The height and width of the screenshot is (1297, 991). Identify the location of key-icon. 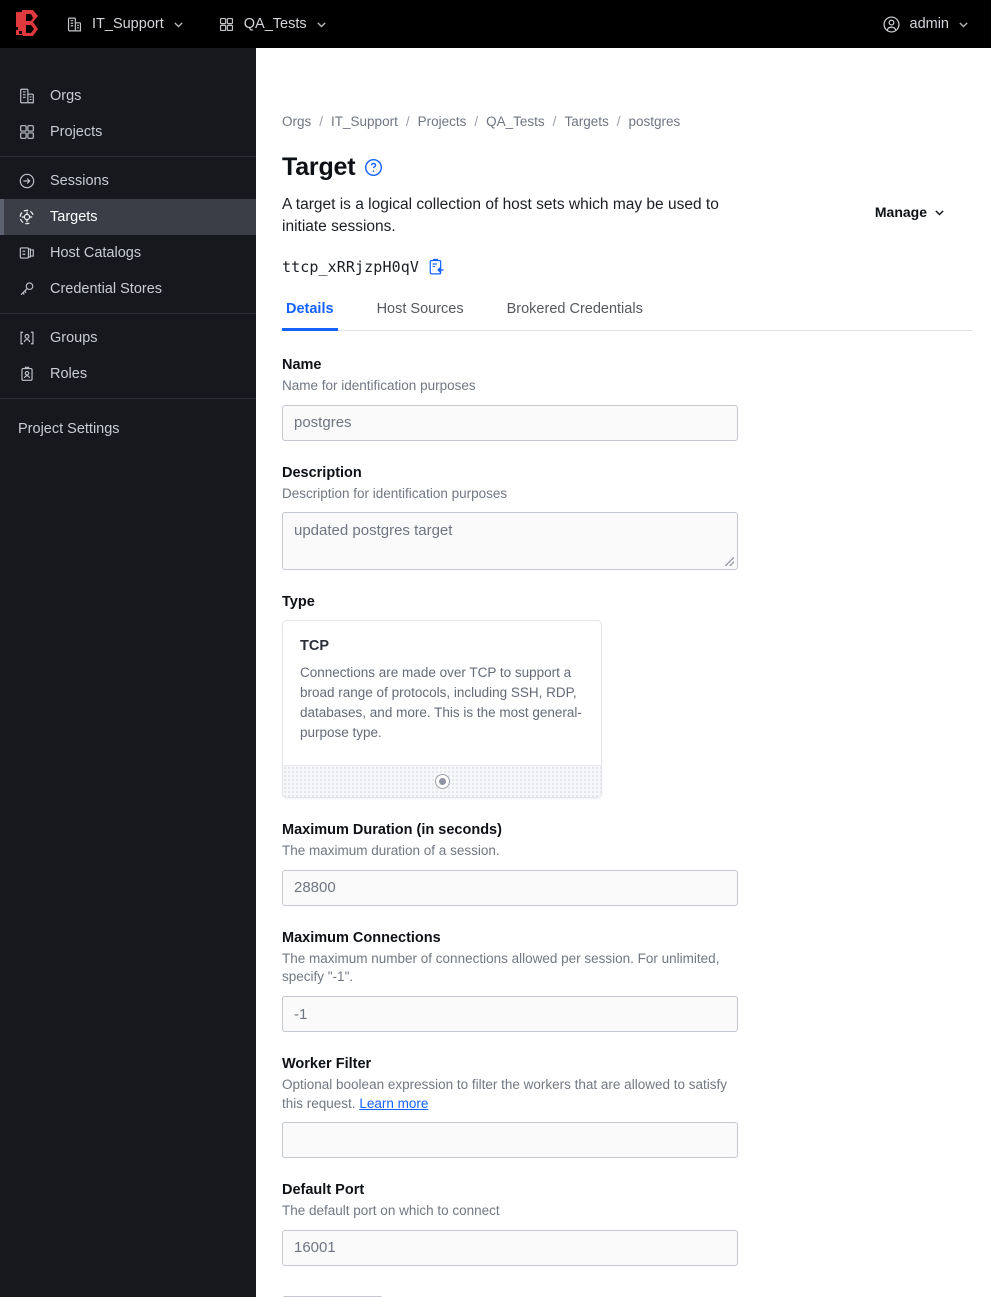
(27, 289).